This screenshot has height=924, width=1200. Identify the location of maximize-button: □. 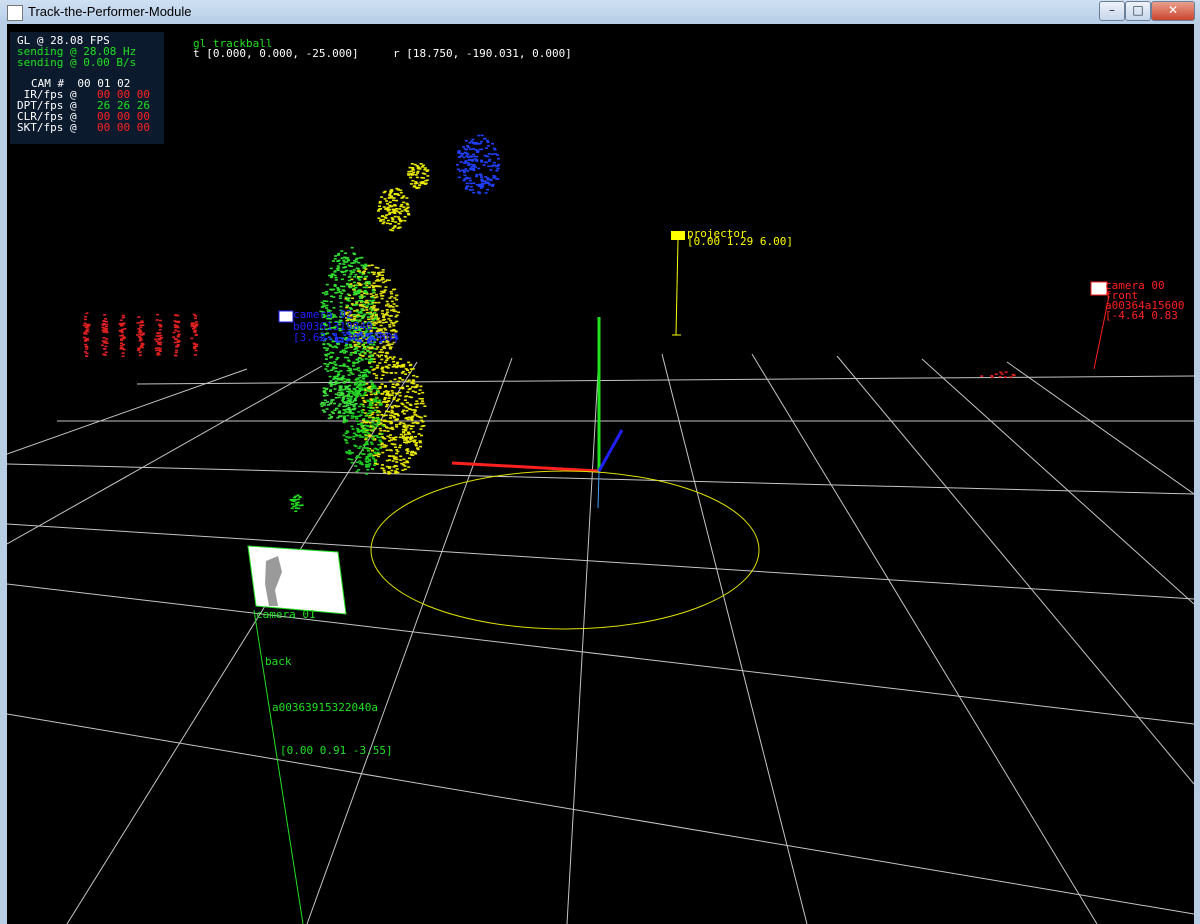
(1138, 11).